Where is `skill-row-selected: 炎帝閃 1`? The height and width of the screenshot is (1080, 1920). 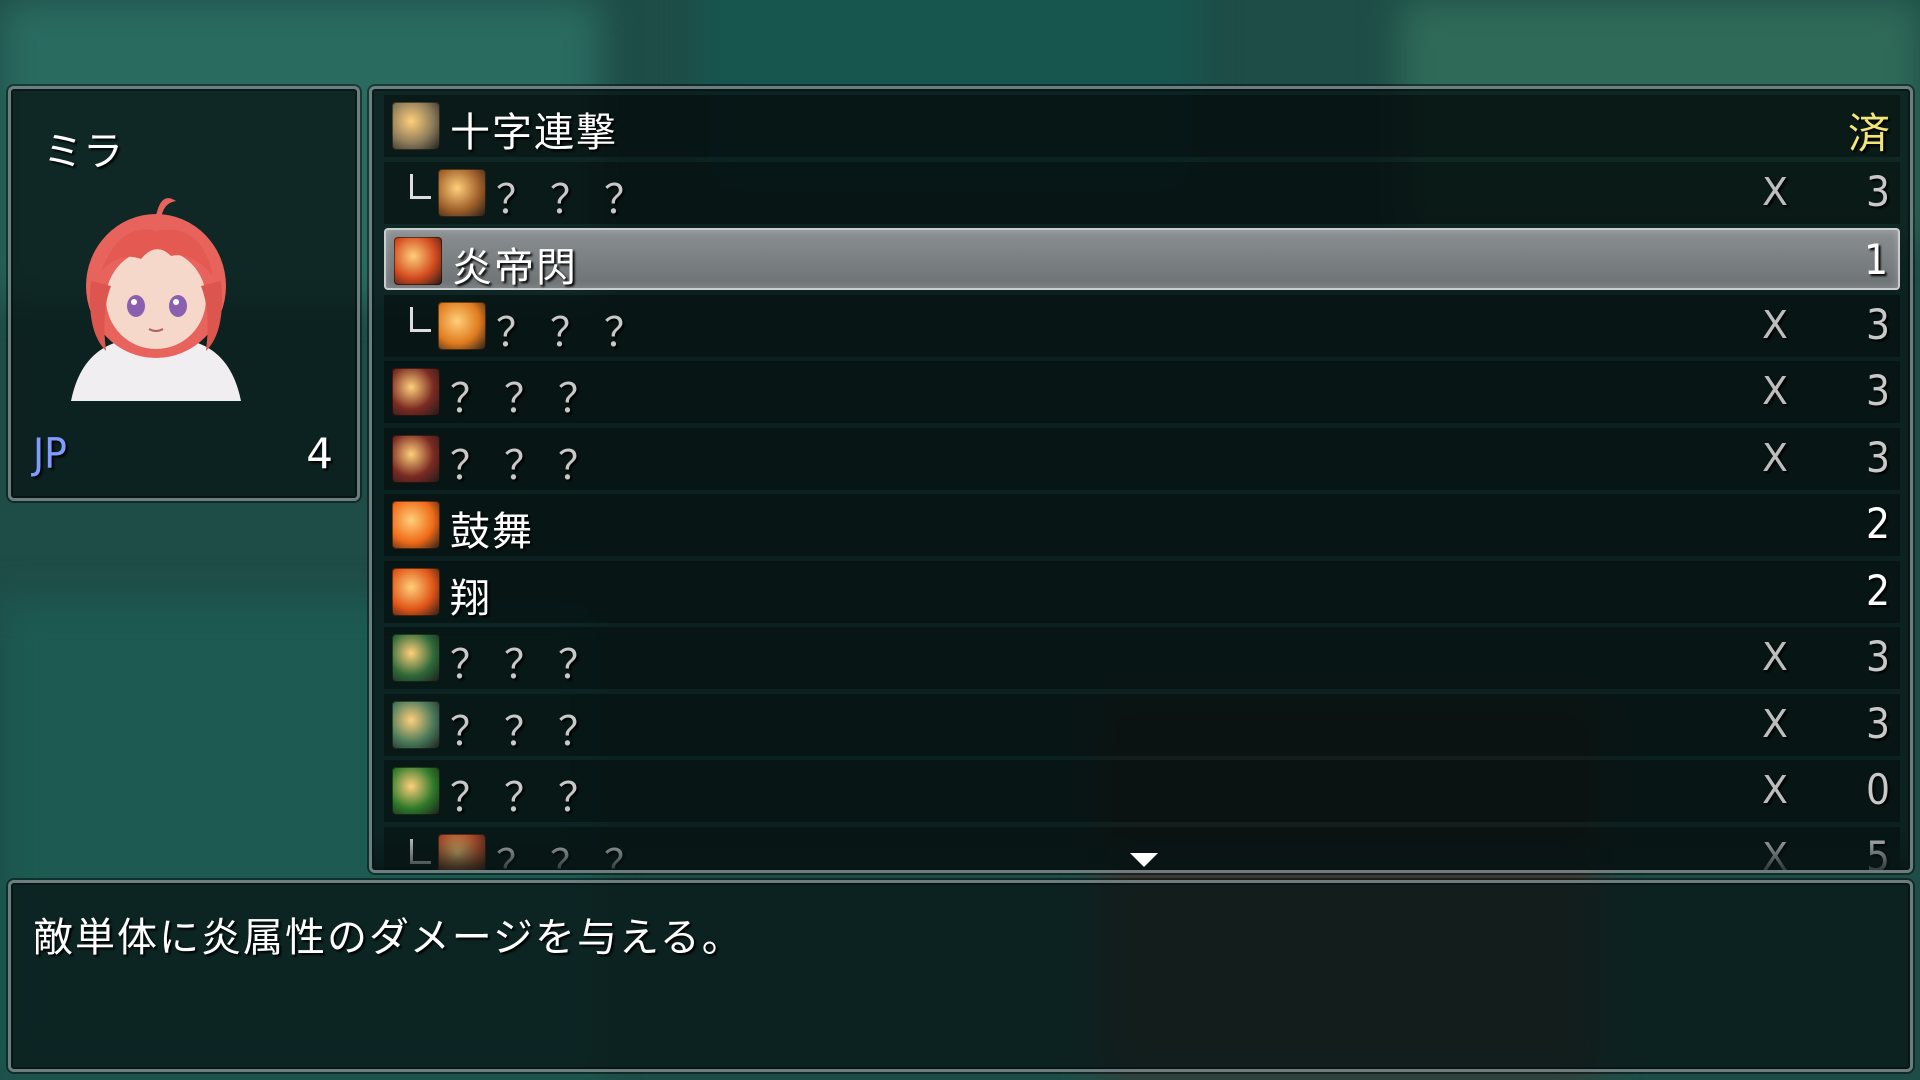
skill-row-selected: 炎帝閃 1 is located at coordinates (1142, 259).